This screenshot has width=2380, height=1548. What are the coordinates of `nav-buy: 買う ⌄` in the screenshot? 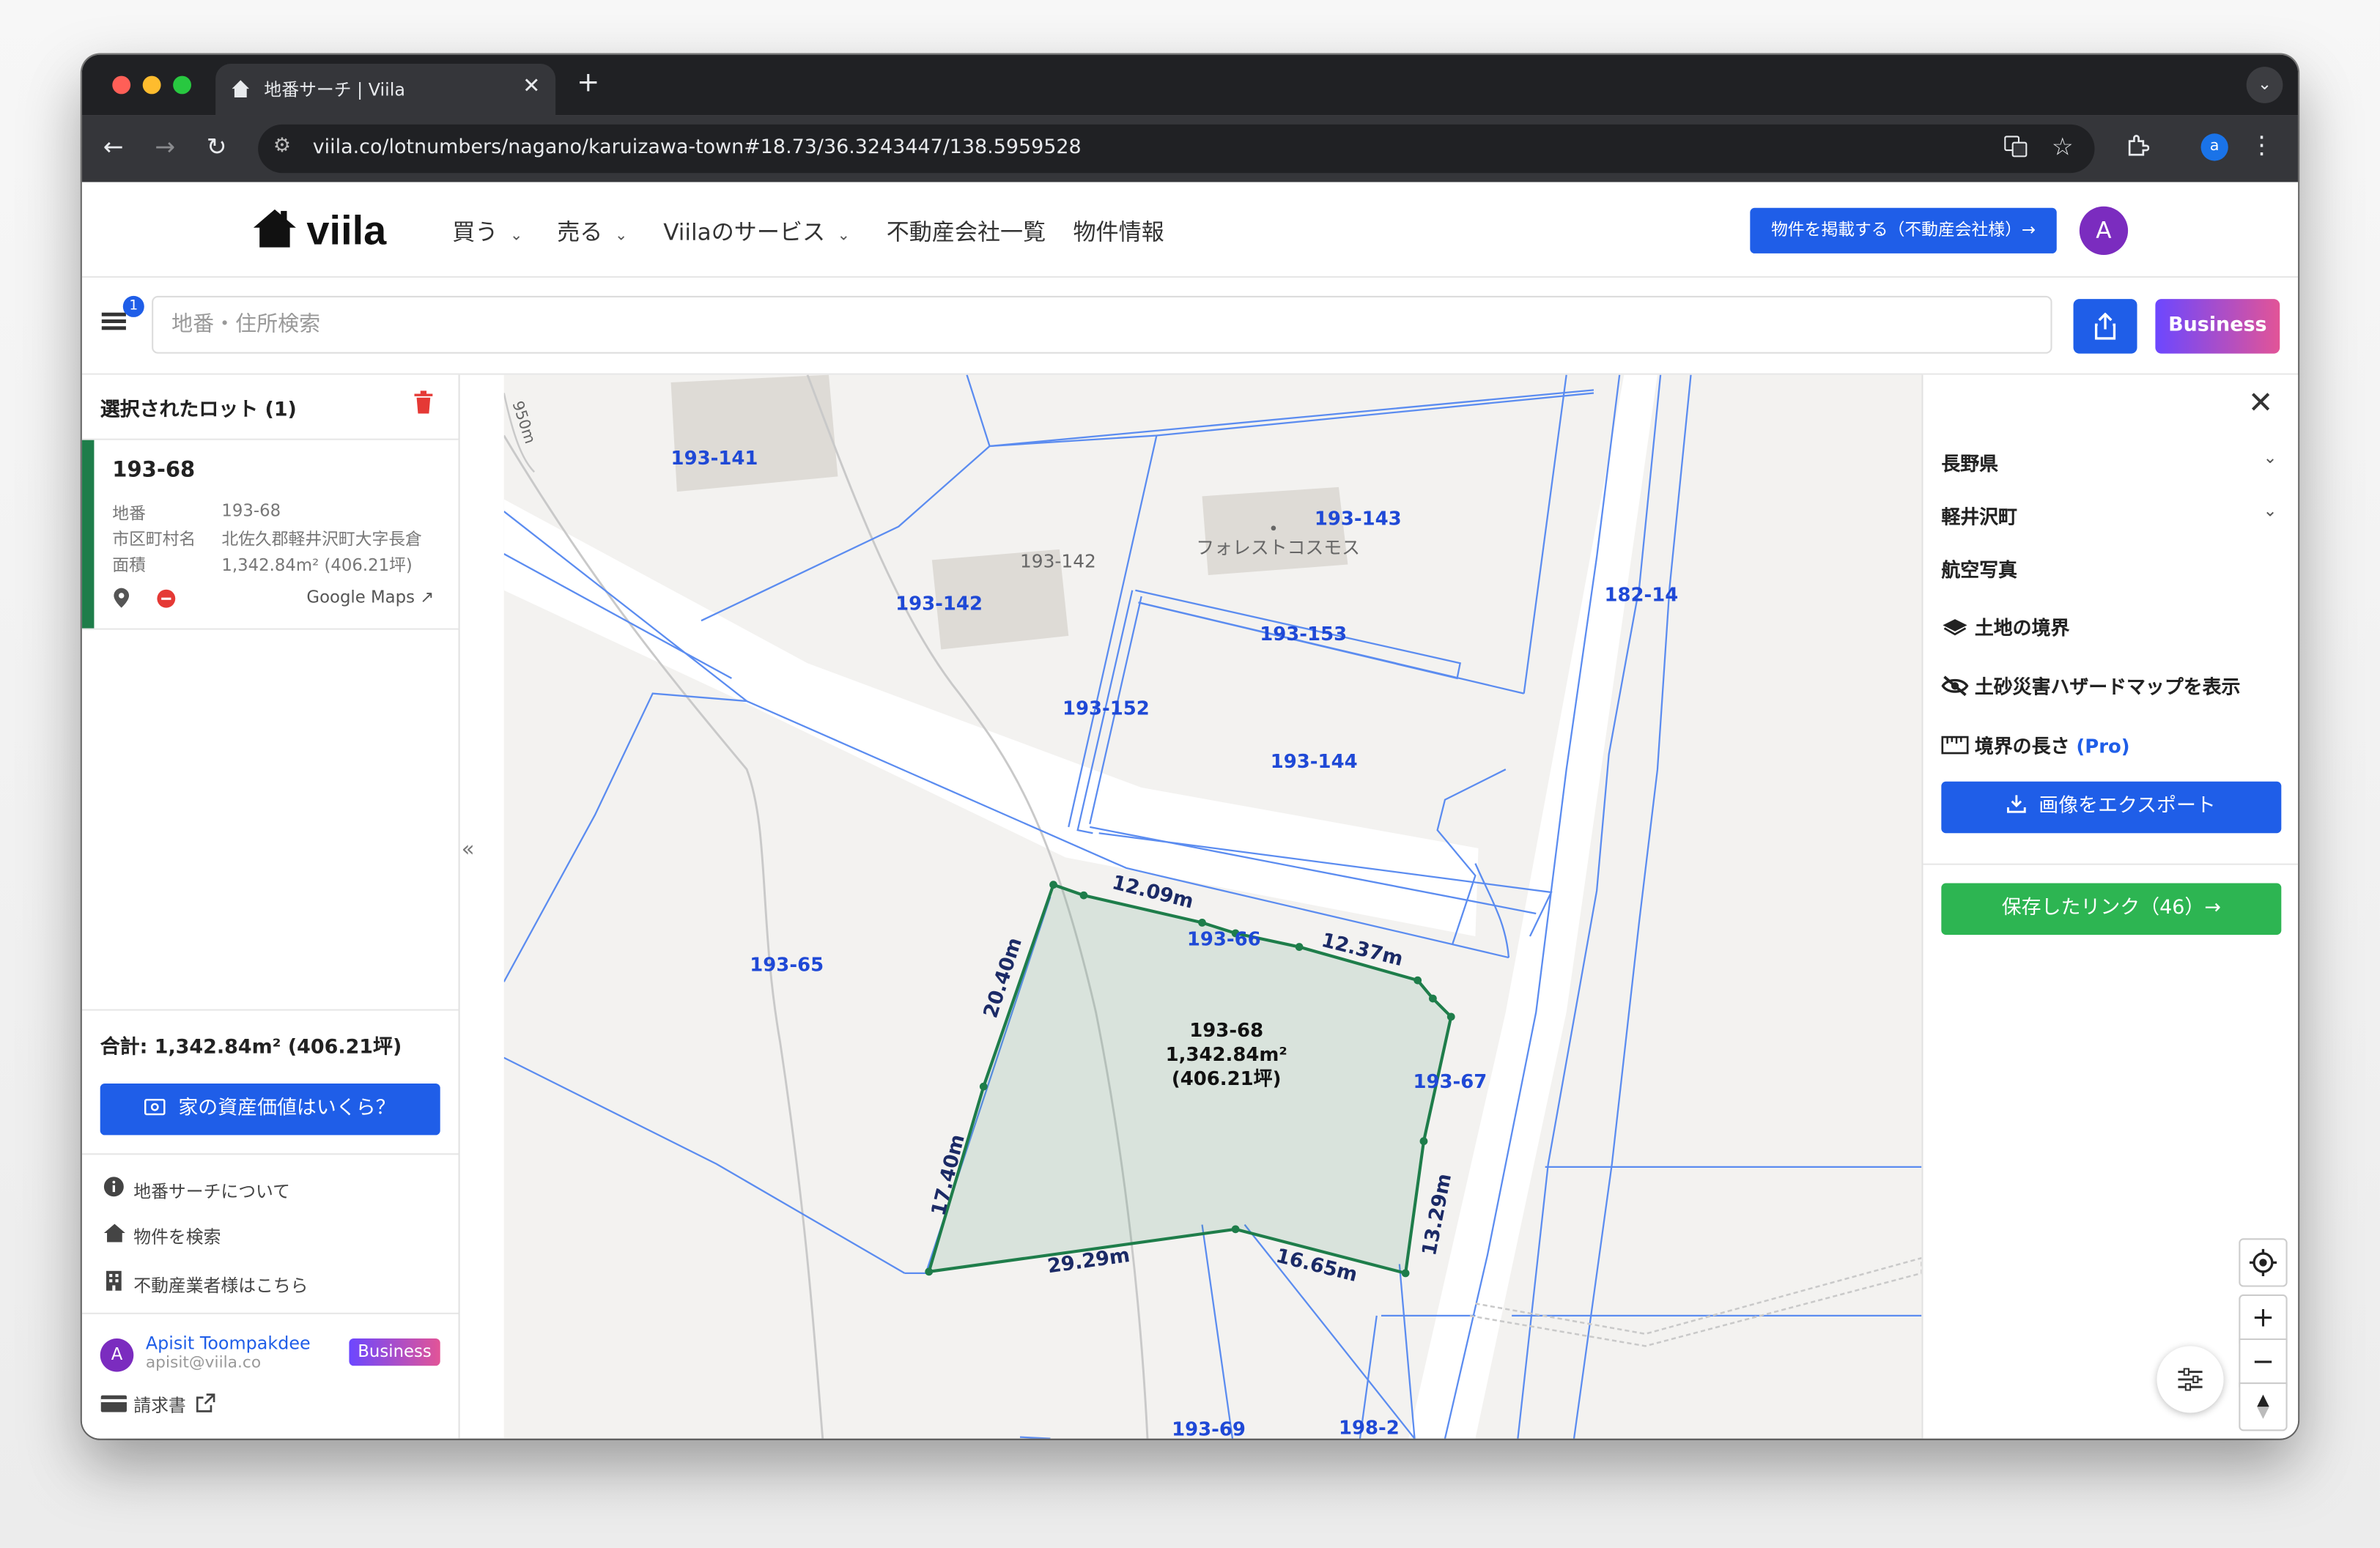 It's located at (487, 231).